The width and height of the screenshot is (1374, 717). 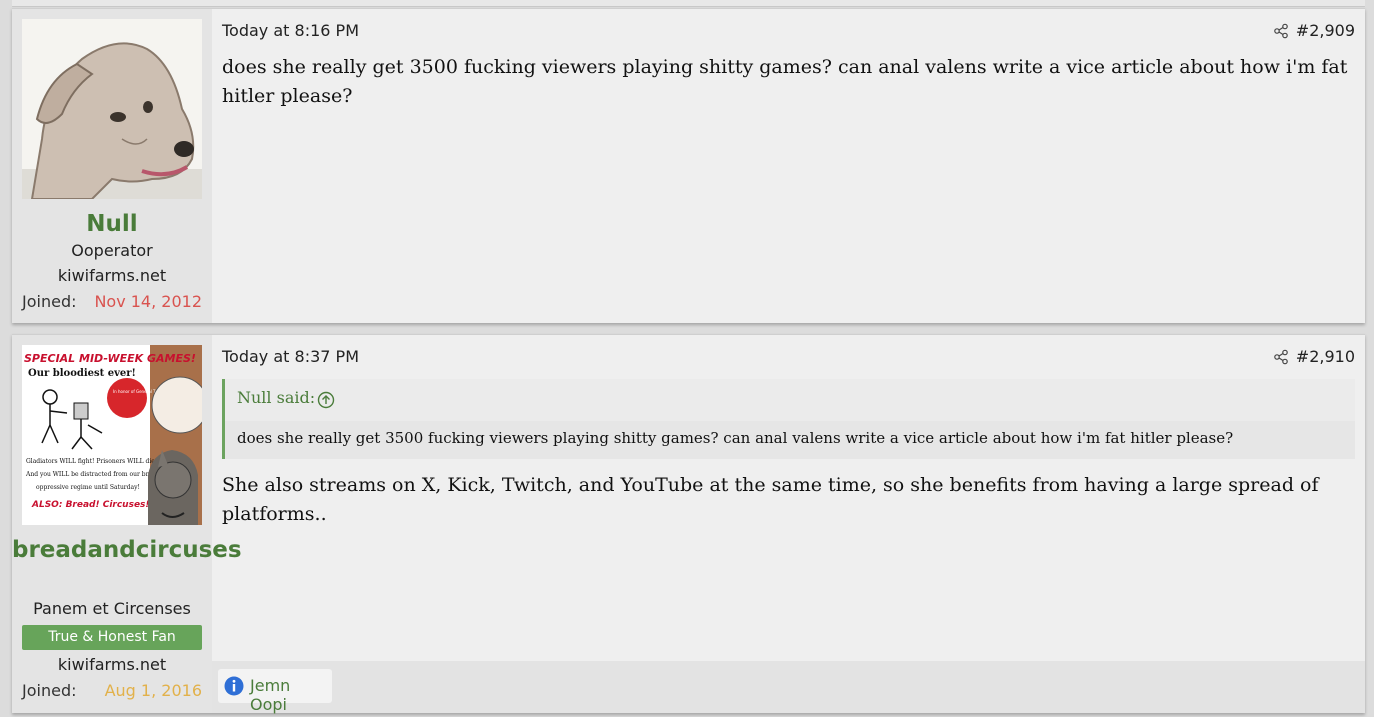 What do you see at coordinates (112, 637) in the screenshot?
I see `user-banner: True & Honest Fan` at bounding box center [112, 637].